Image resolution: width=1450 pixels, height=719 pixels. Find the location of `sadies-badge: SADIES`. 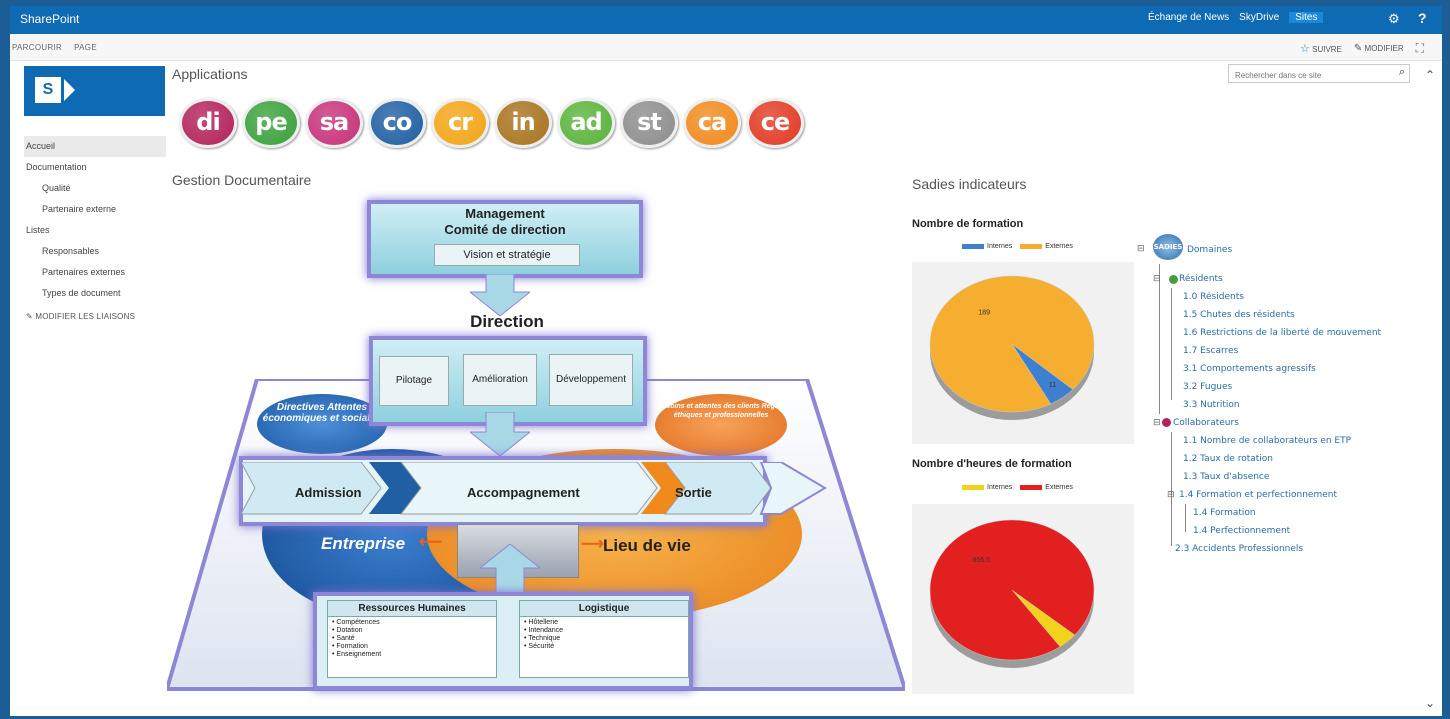

sadies-badge: SADIES is located at coordinates (1168, 247).